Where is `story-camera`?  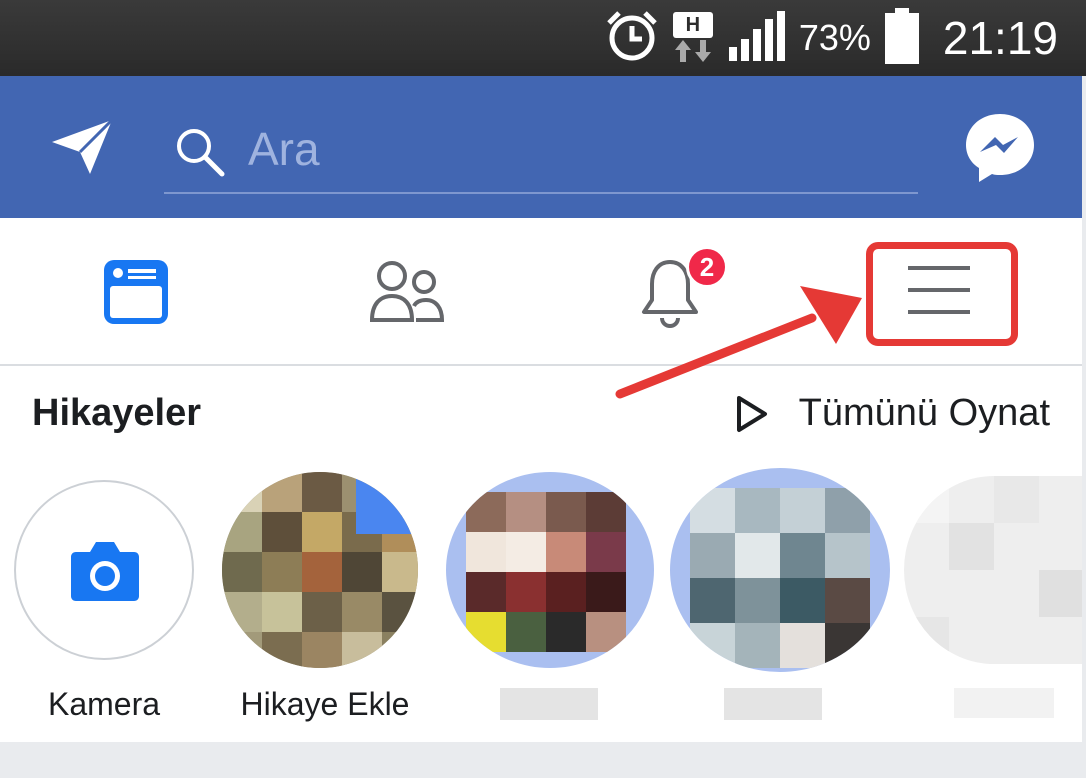
story-camera is located at coordinates (104, 570).